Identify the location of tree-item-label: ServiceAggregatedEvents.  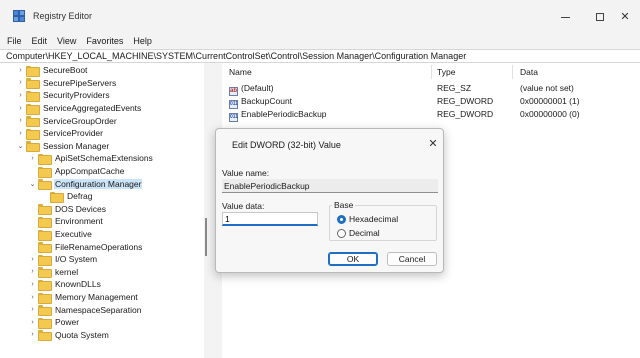
(92, 108).